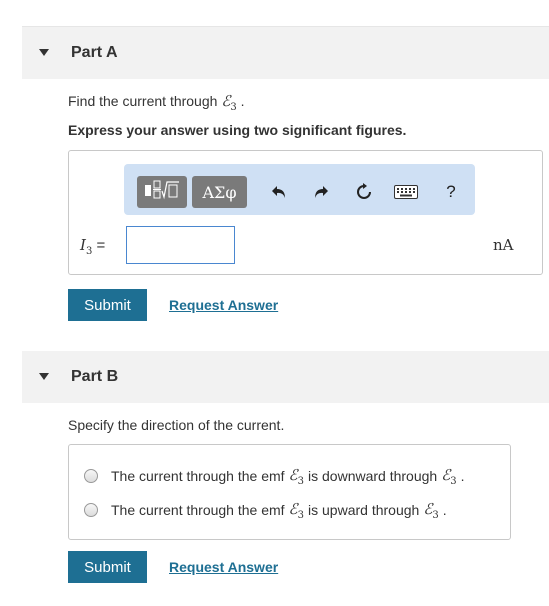 This screenshot has height=606, width=549. What do you see at coordinates (180, 245) in the screenshot?
I see `answer-input` at bounding box center [180, 245].